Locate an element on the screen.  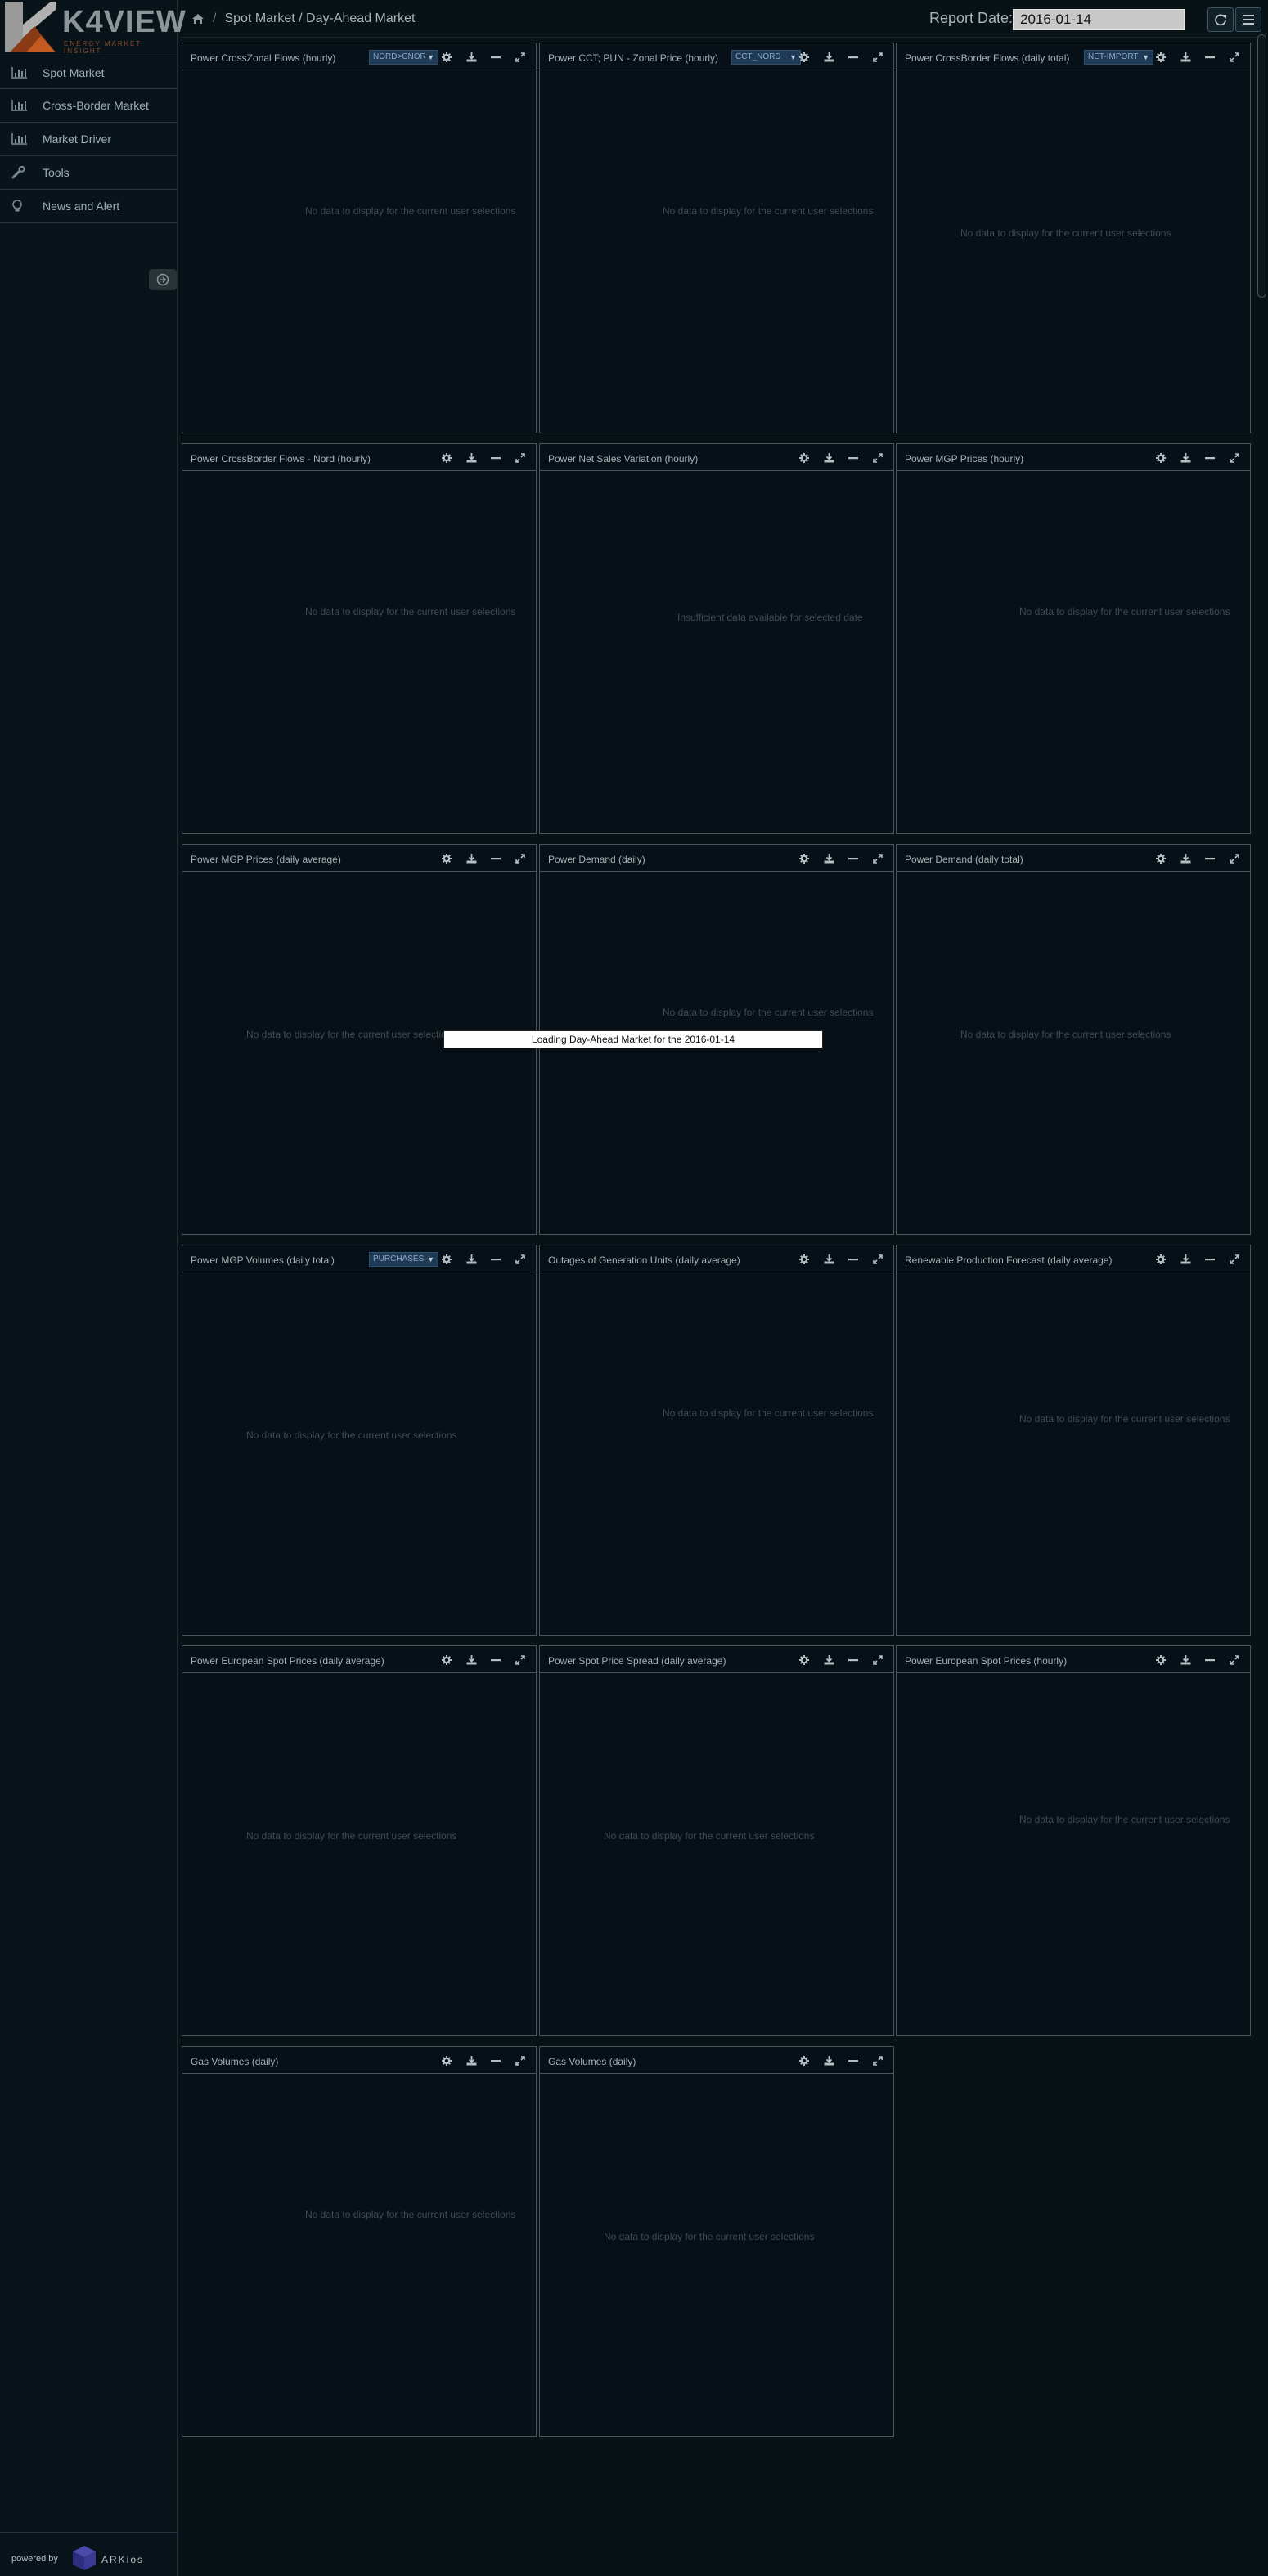
home-icon is located at coordinates (198, 19).